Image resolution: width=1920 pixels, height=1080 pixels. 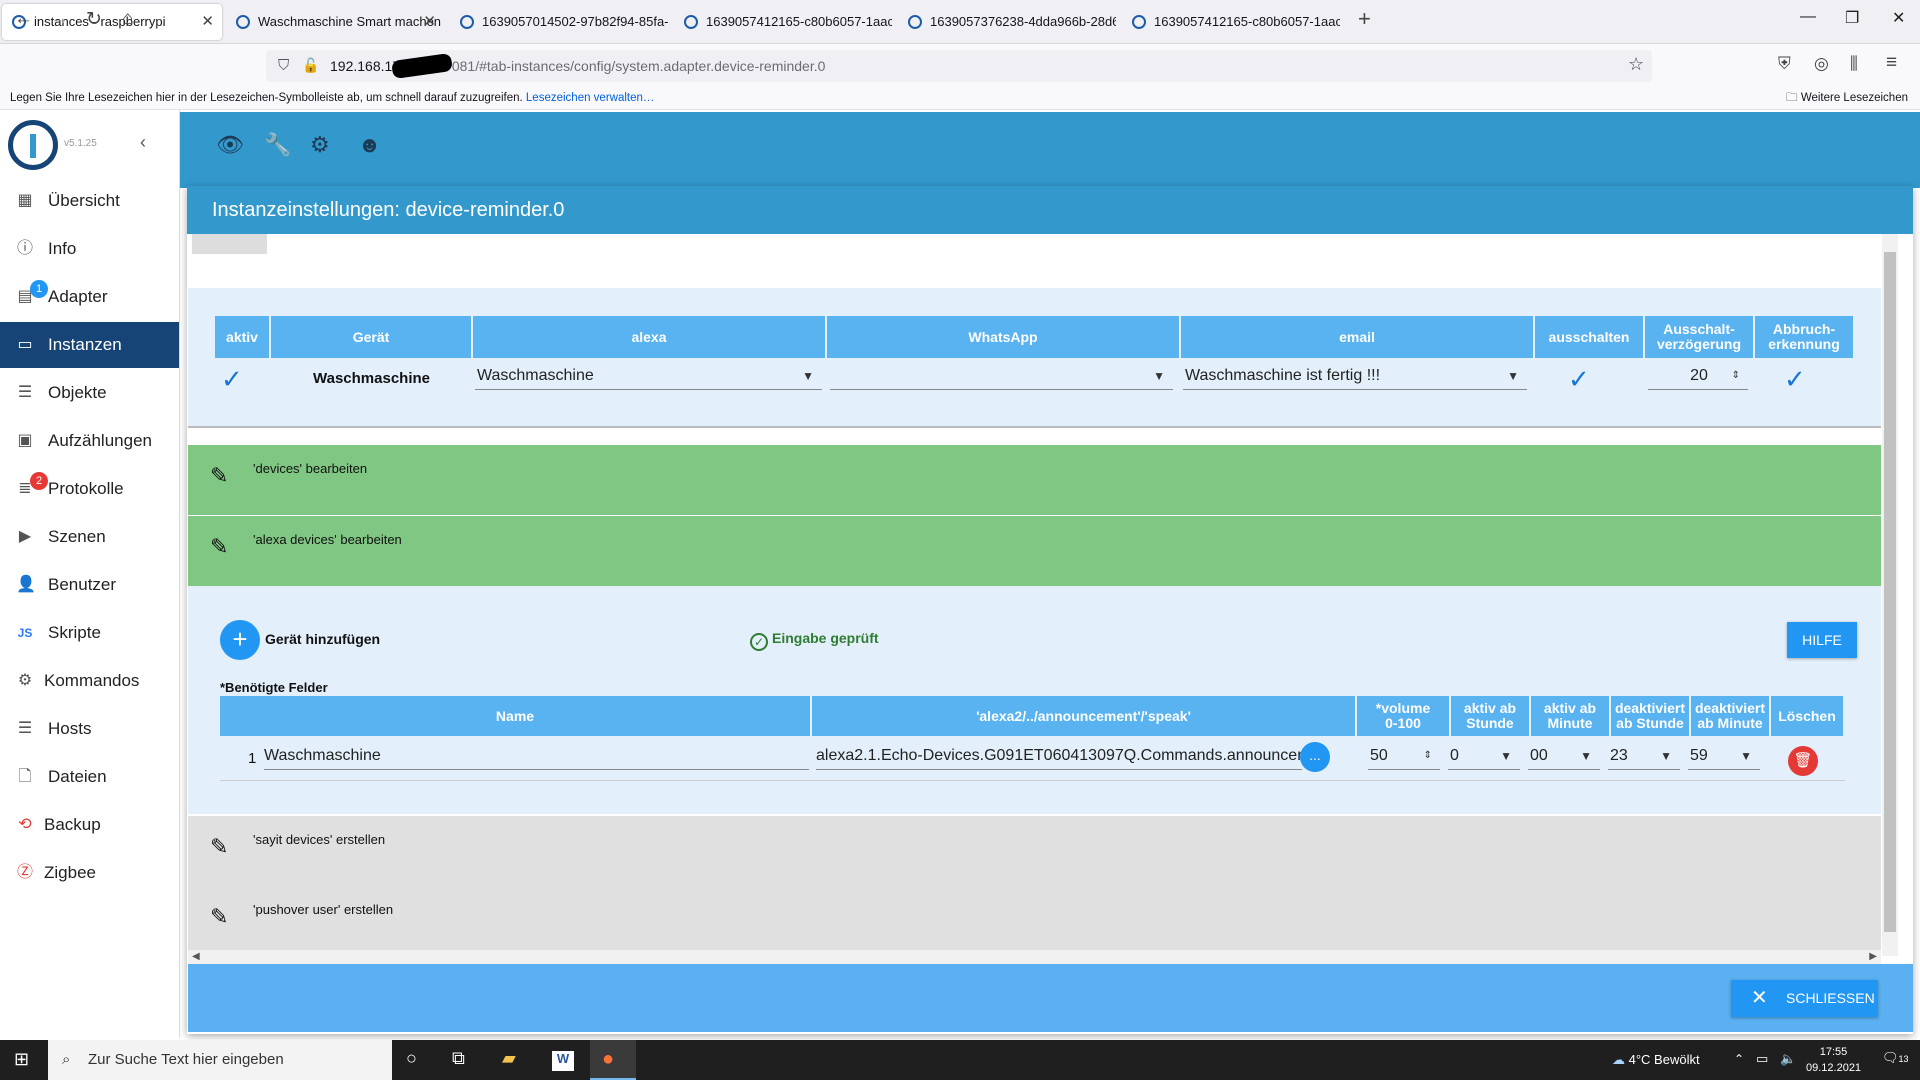 I want to click on sidebar-item-hosts: ☰ Hosts, so click(x=89, y=729).